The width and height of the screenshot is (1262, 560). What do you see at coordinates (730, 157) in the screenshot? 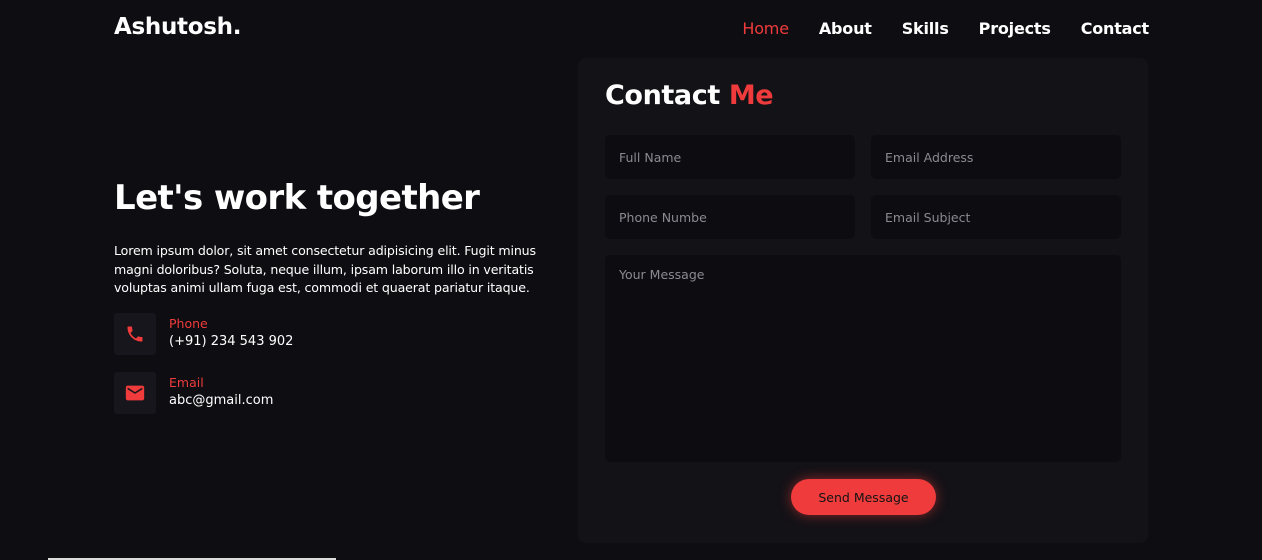
I see `full-name-input` at bounding box center [730, 157].